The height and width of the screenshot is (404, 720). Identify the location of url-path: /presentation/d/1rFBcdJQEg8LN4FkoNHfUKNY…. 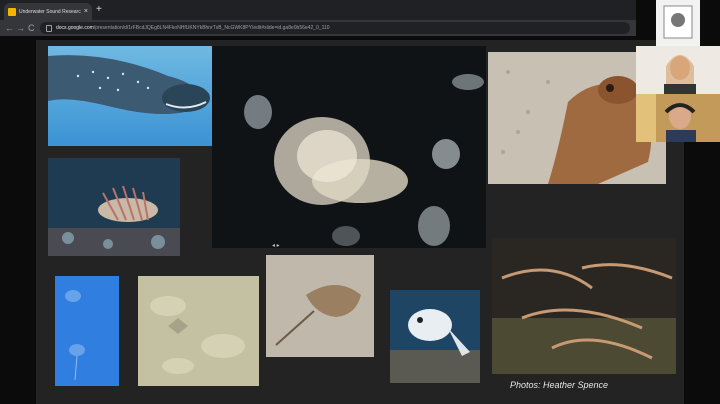
(211, 28).